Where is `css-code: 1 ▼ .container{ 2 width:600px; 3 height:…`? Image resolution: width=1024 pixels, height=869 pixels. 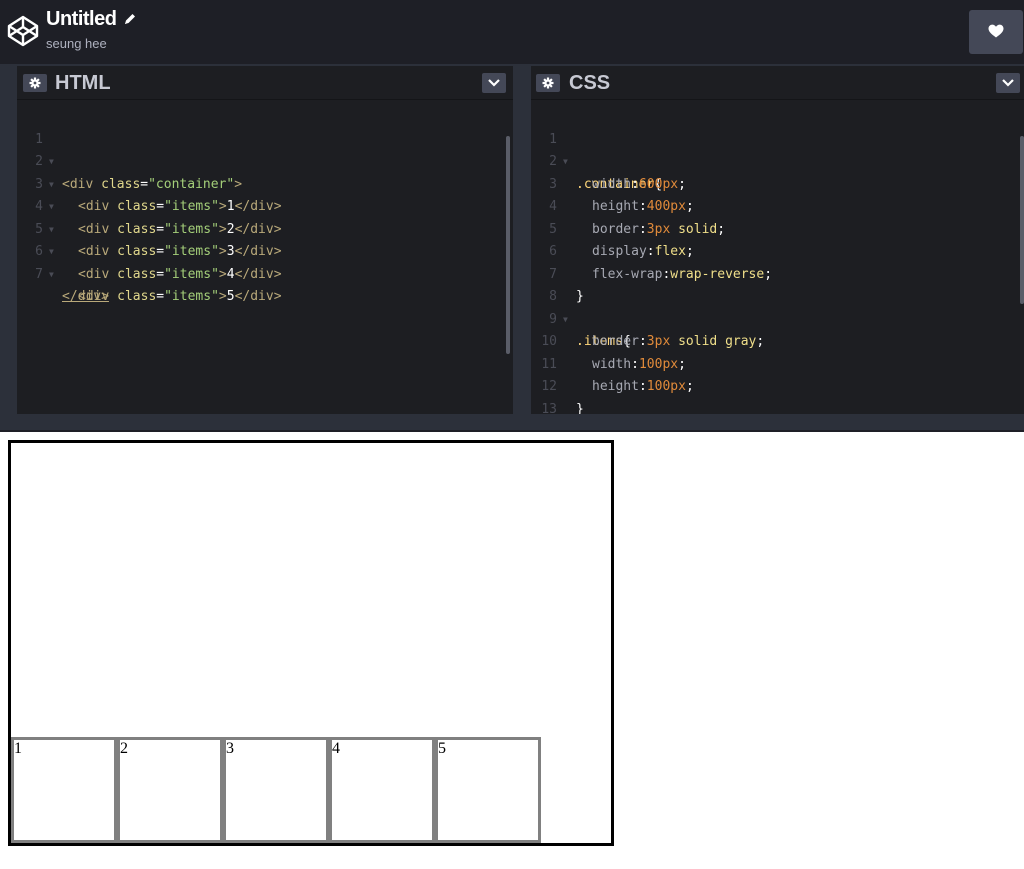
css-code: 1 ▼ .container{ 2 width:600px; 3 height:… is located at coordinates (651, 261).